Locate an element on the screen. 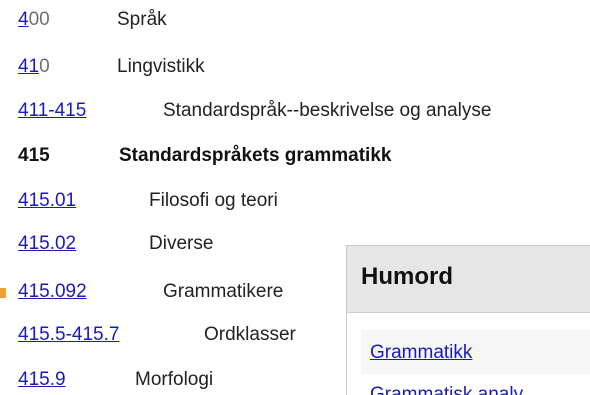  class-label-415-5-415-7: Ordklasser is located at coordinates (250, 334).